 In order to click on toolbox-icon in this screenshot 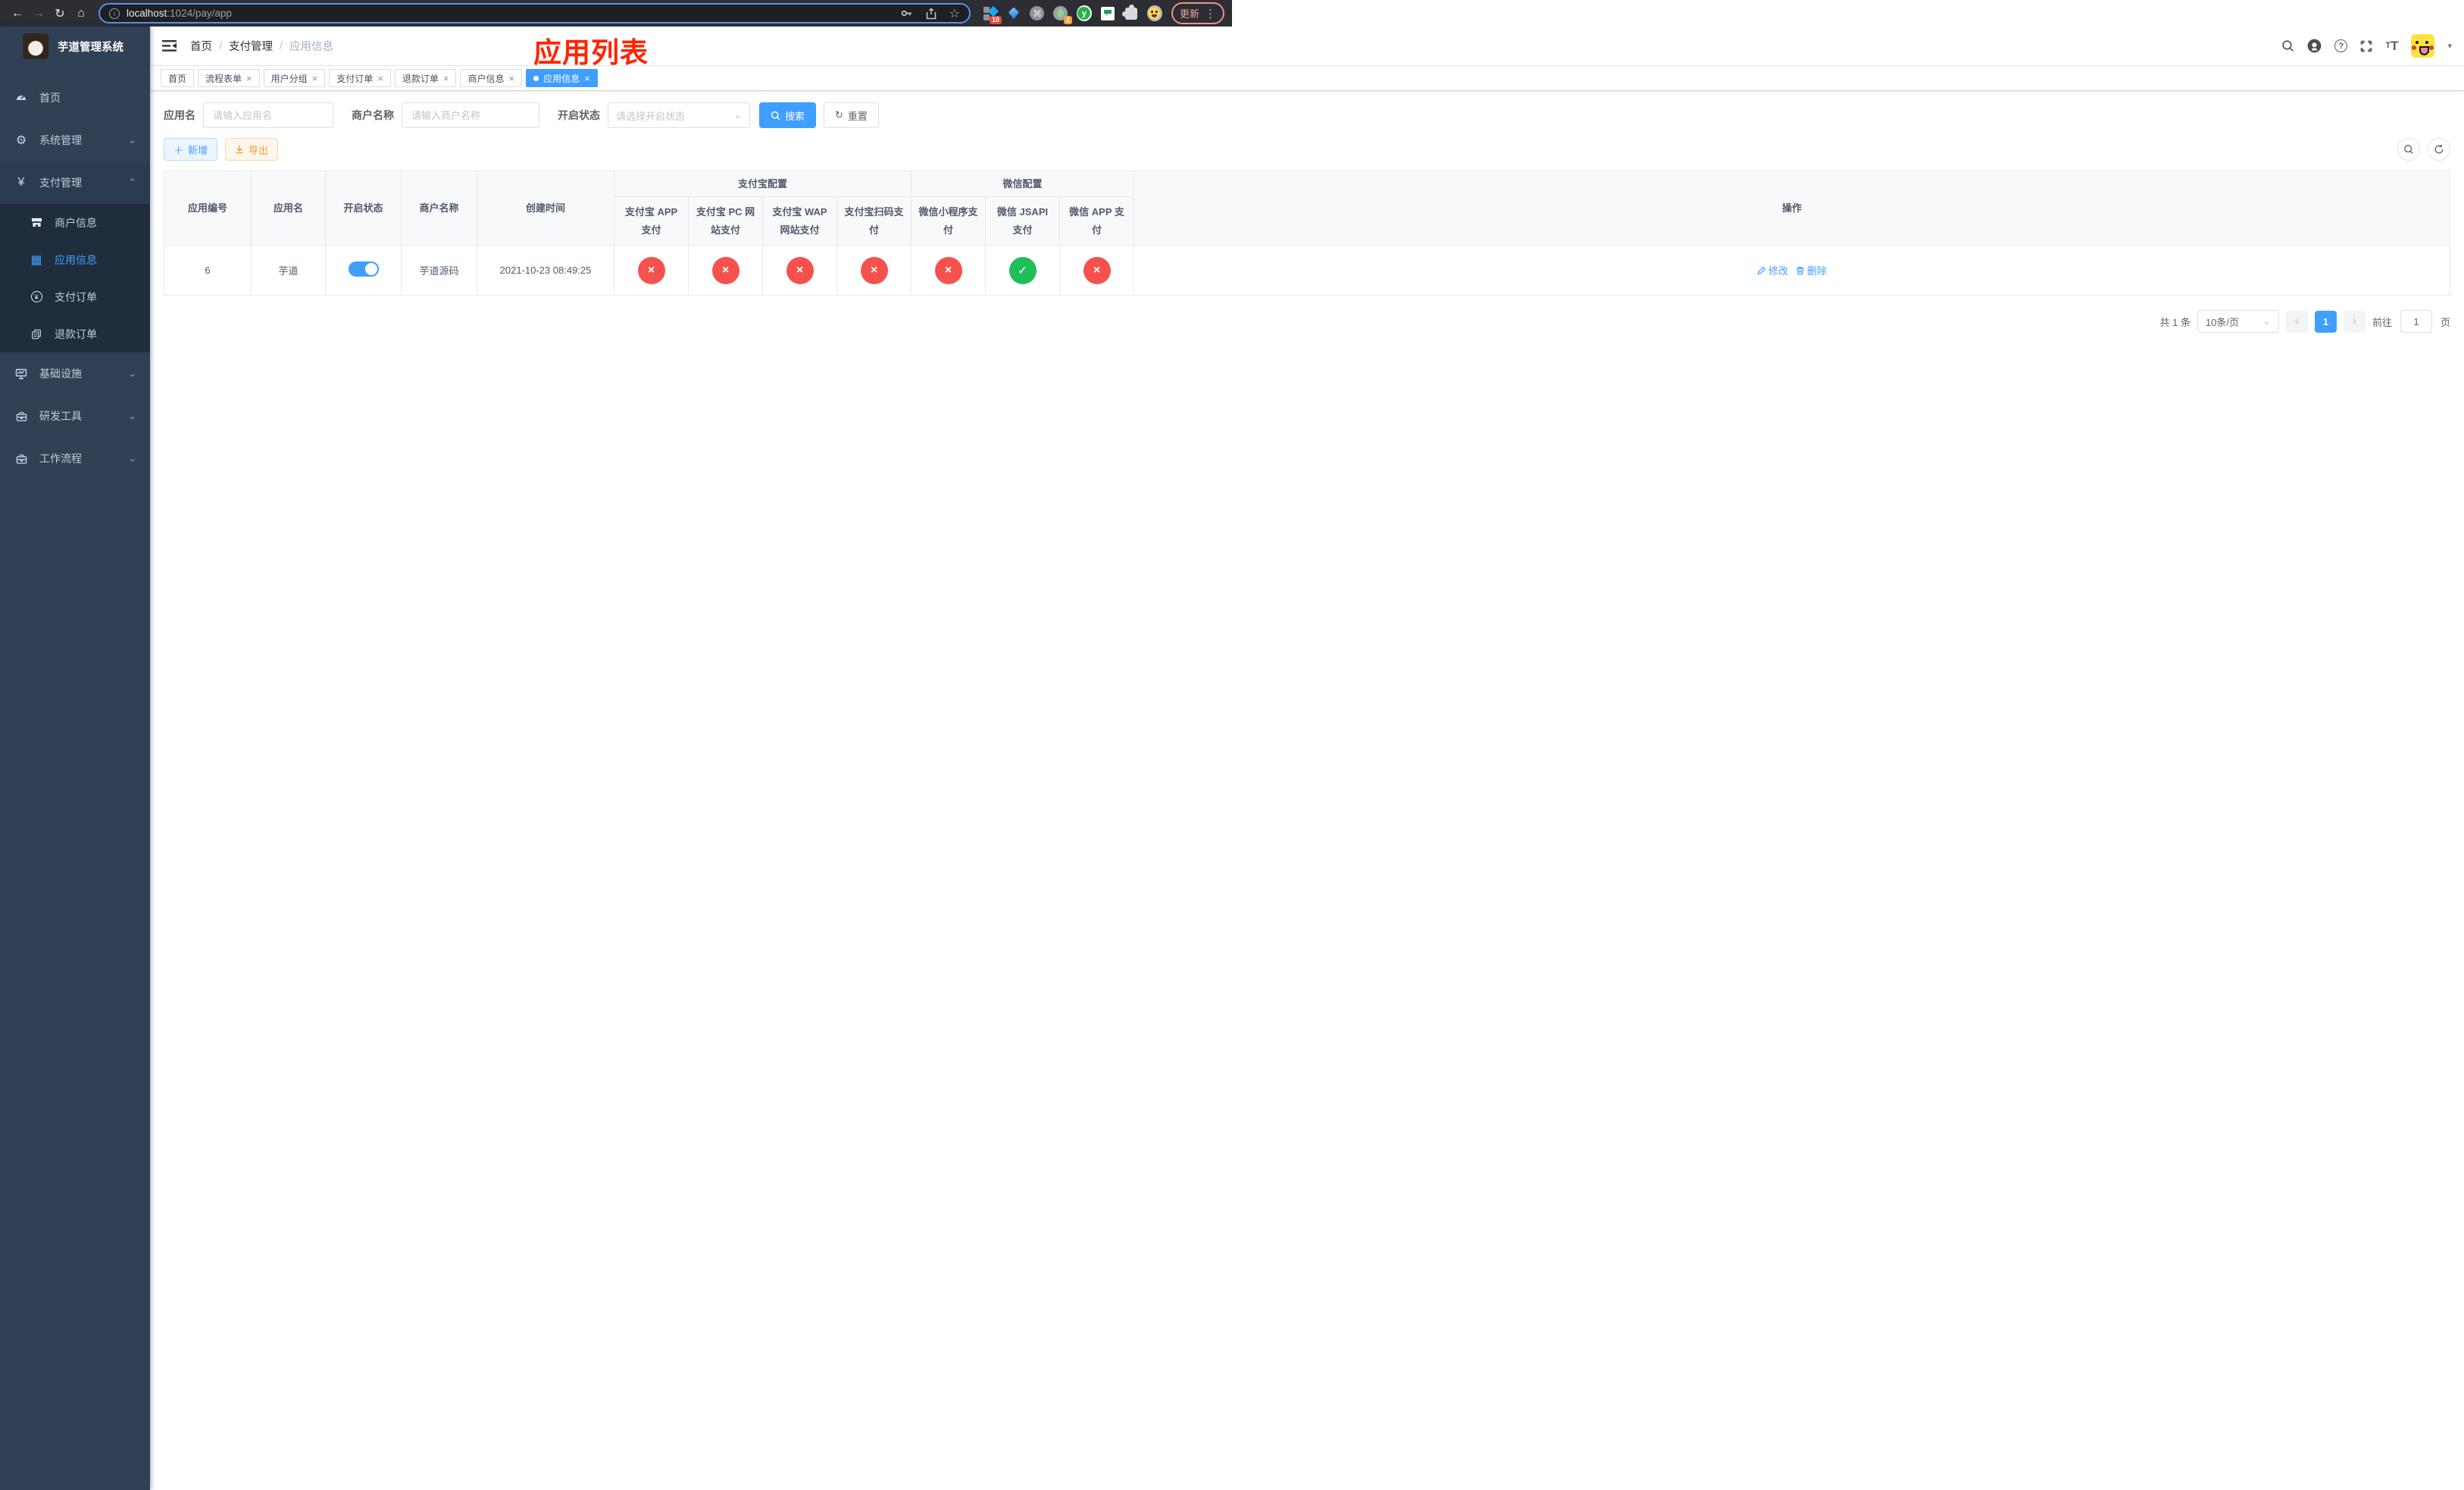, I will do `click(21, 417)`.